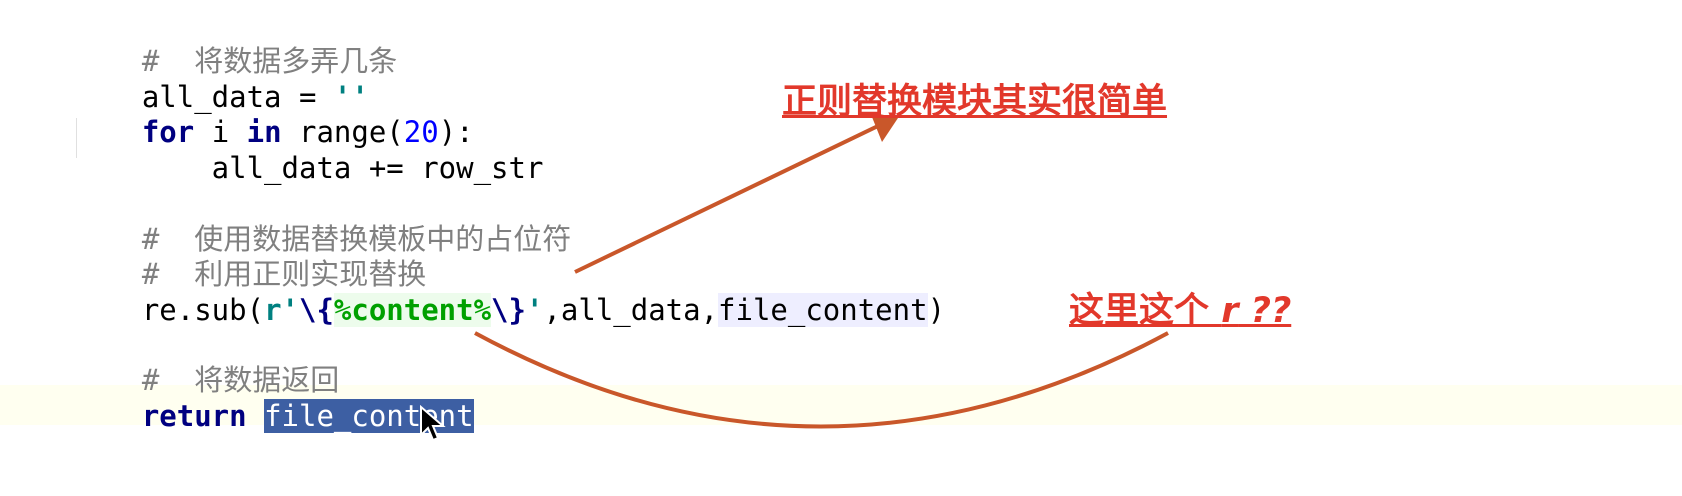 This screenshot has height=496, width=1682. Describe the element at coordinates (975, 102) in the screenshot. I see `annotation-text: 正则替换模块其实很简单` at that location.